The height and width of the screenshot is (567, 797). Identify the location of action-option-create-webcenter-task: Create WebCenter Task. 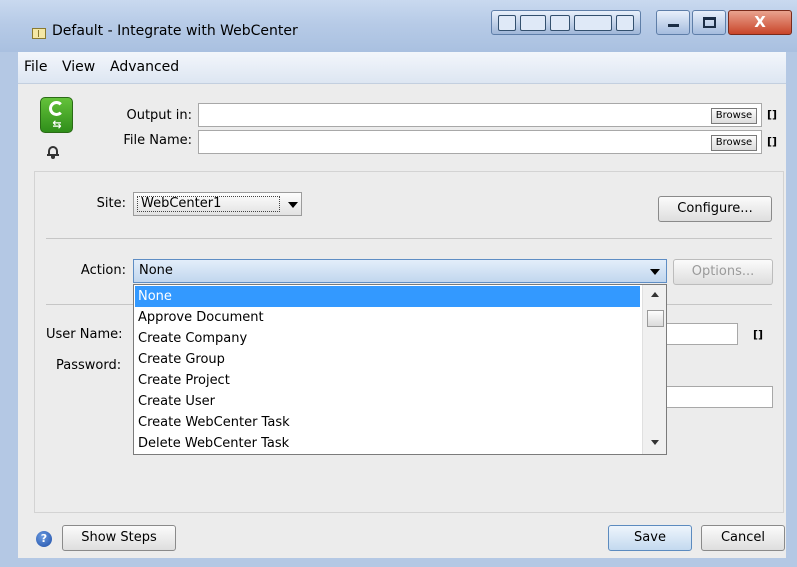
(387, 422).